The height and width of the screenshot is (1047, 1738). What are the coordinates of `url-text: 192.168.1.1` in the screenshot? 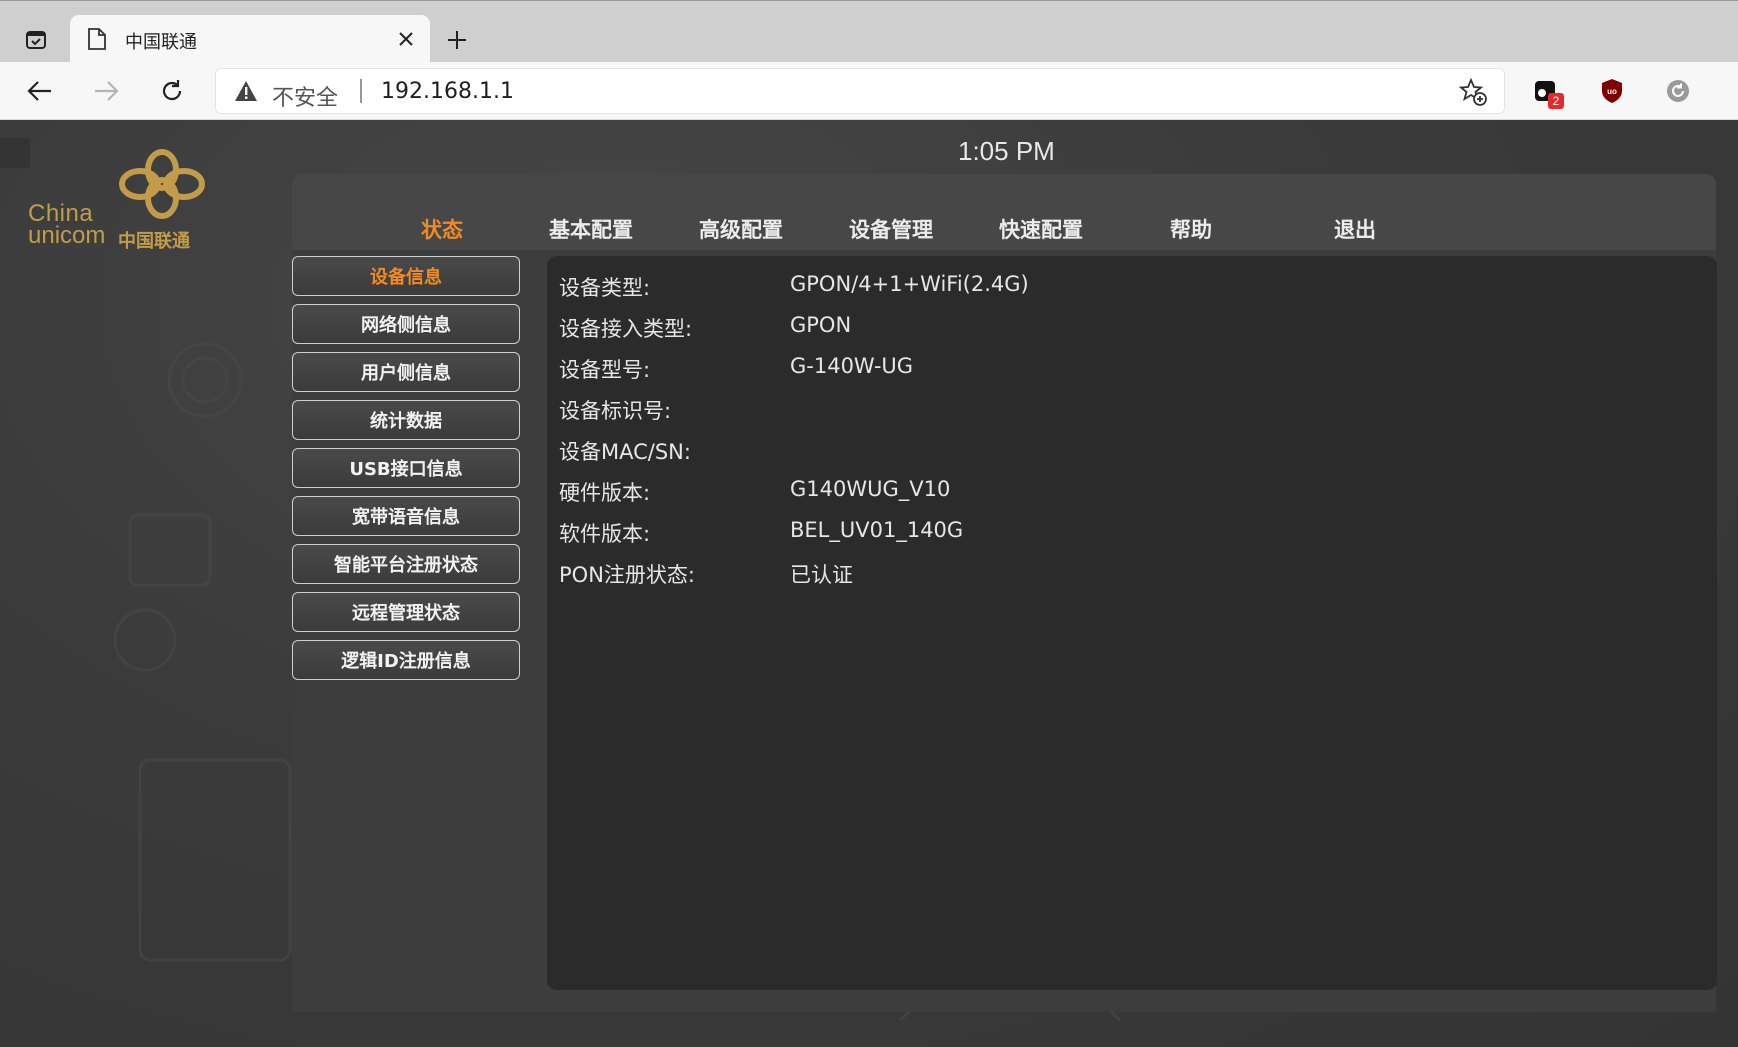 It's located at (447, 91).